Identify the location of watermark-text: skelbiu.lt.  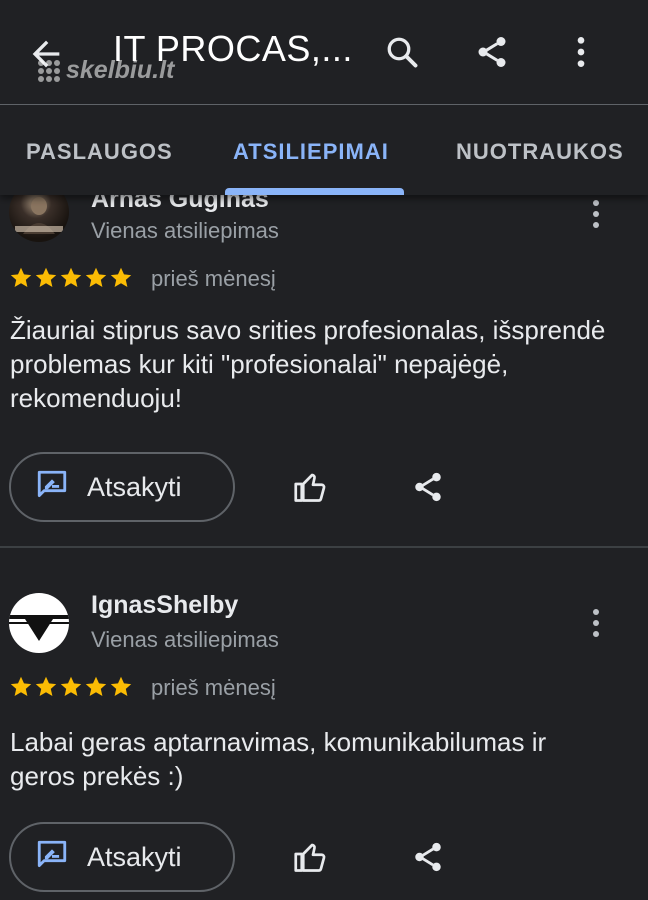
(120, 70).